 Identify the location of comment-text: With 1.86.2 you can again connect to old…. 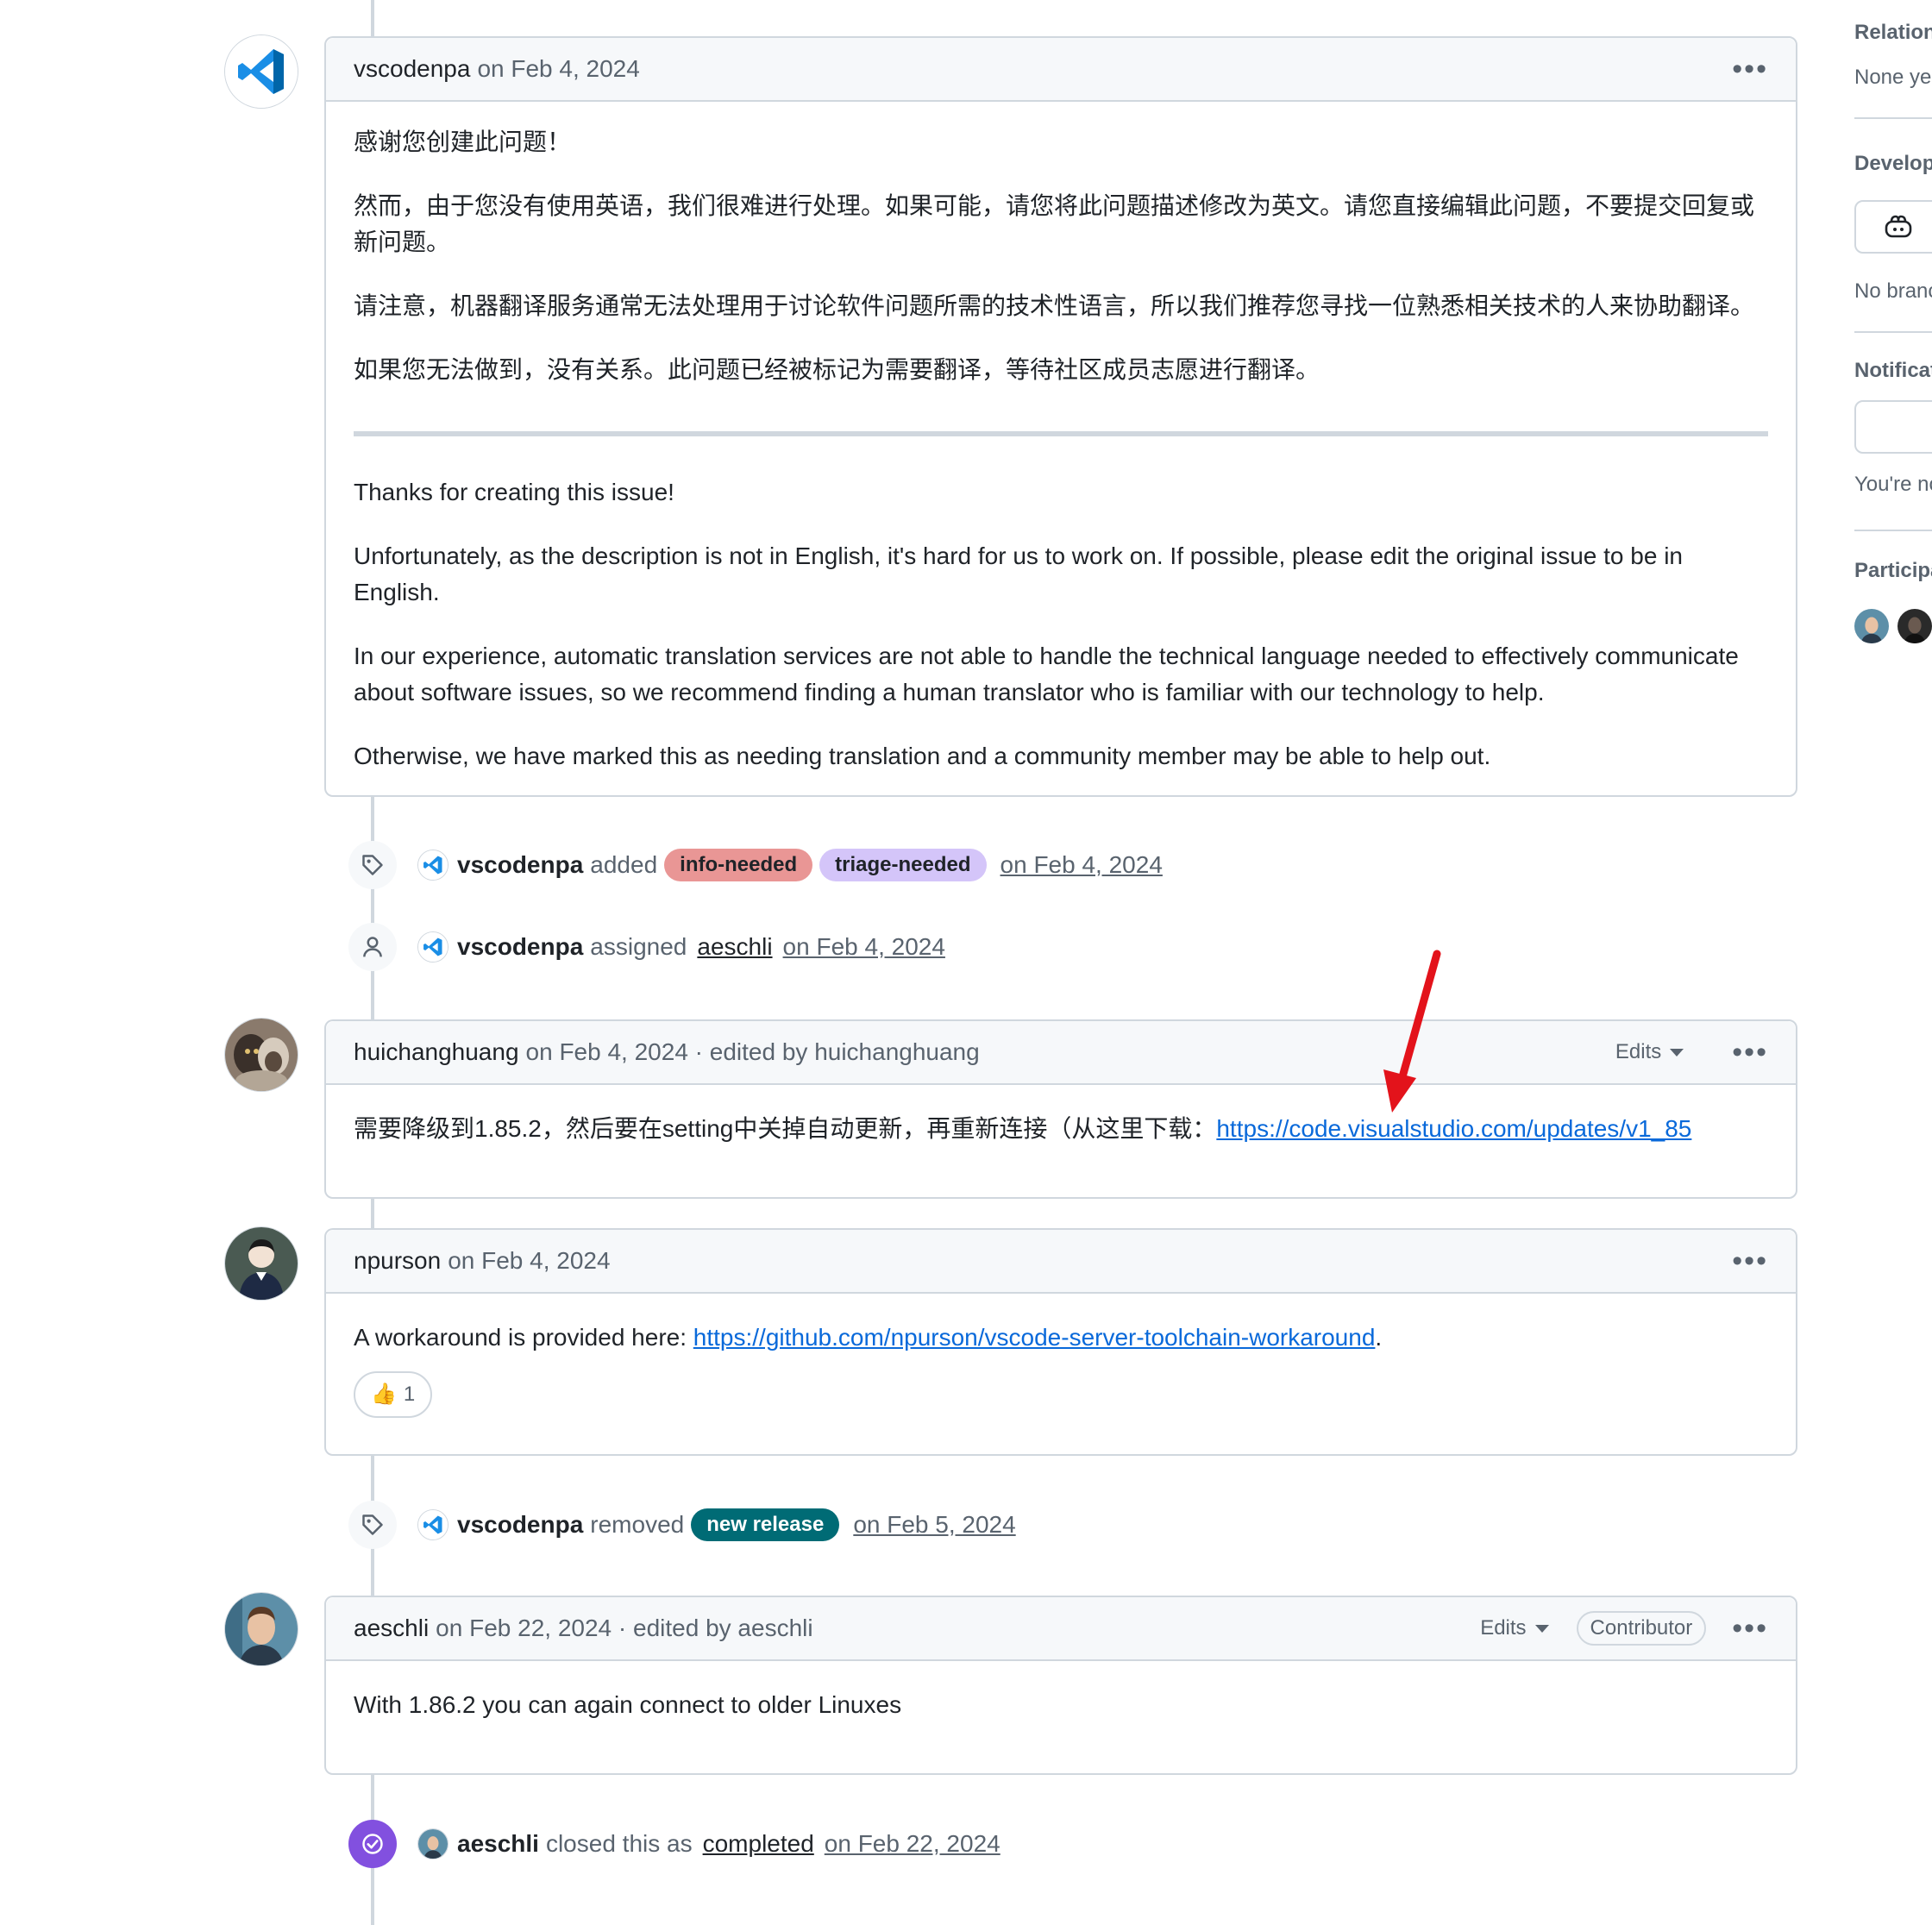
(628, 1705).